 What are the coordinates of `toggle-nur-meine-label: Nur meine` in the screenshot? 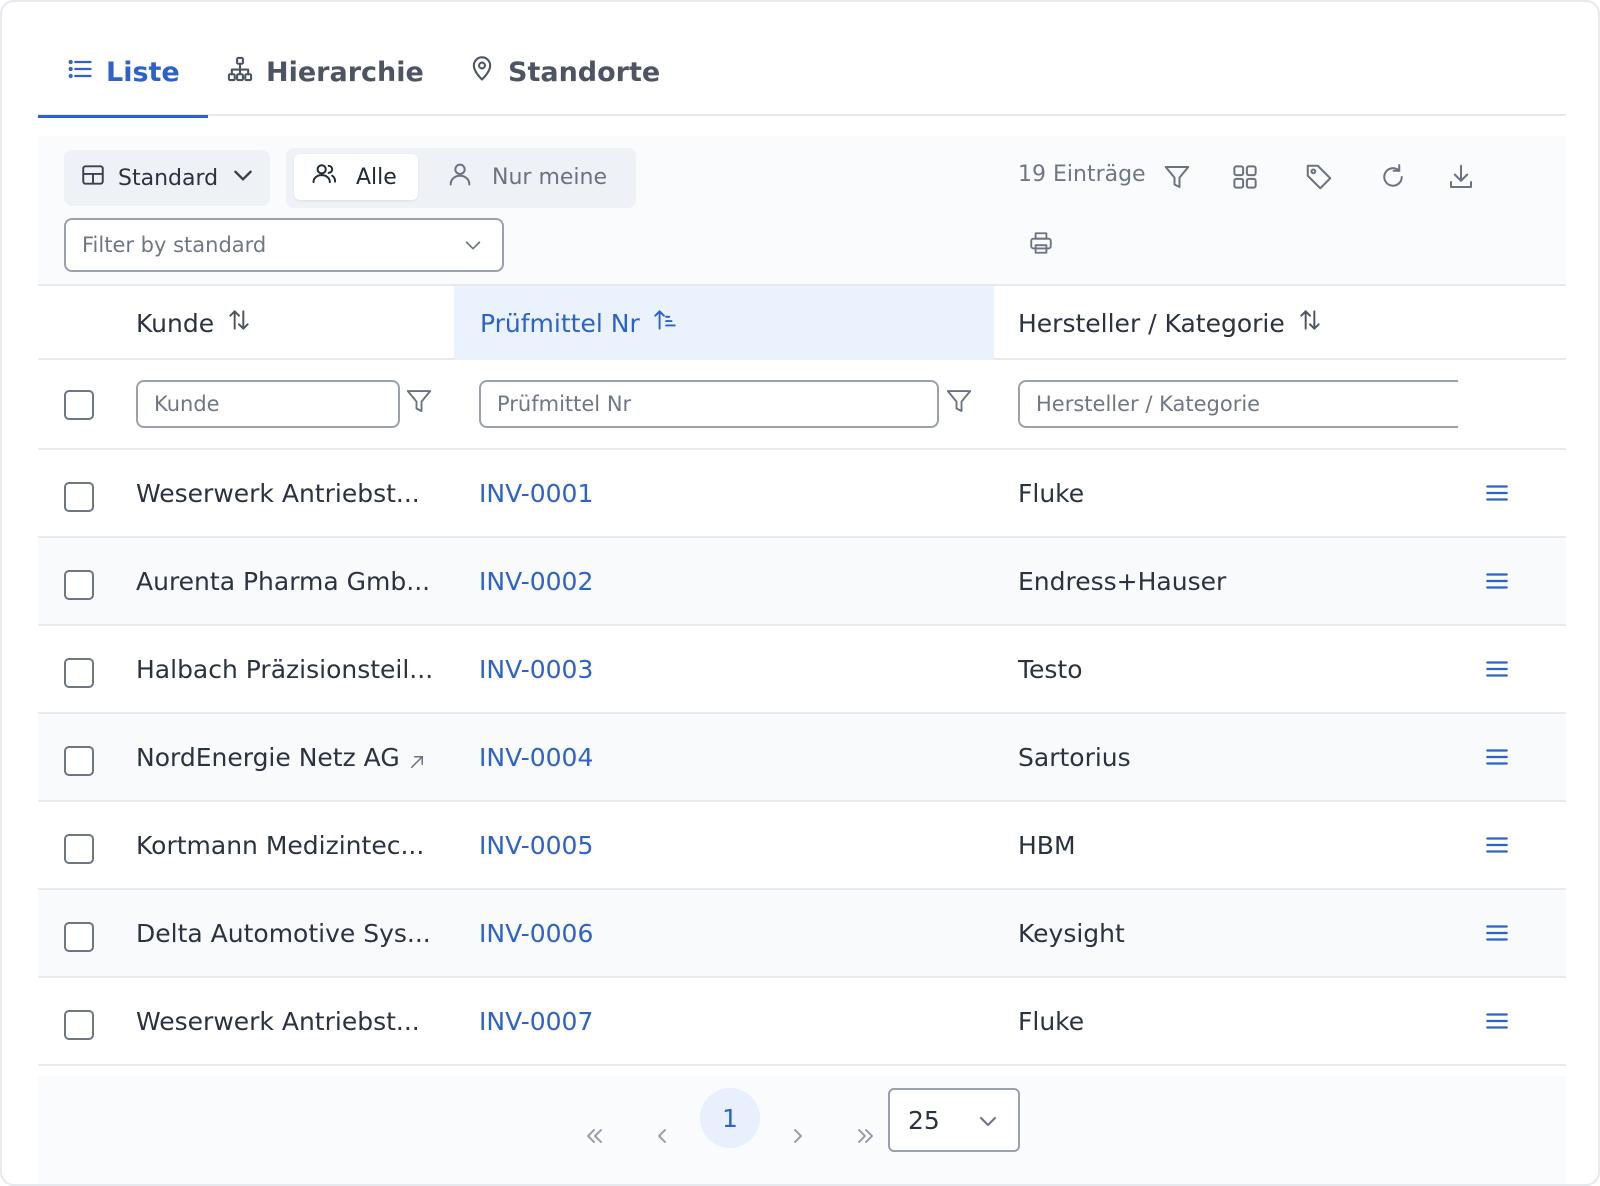 It's located at (549, 177).